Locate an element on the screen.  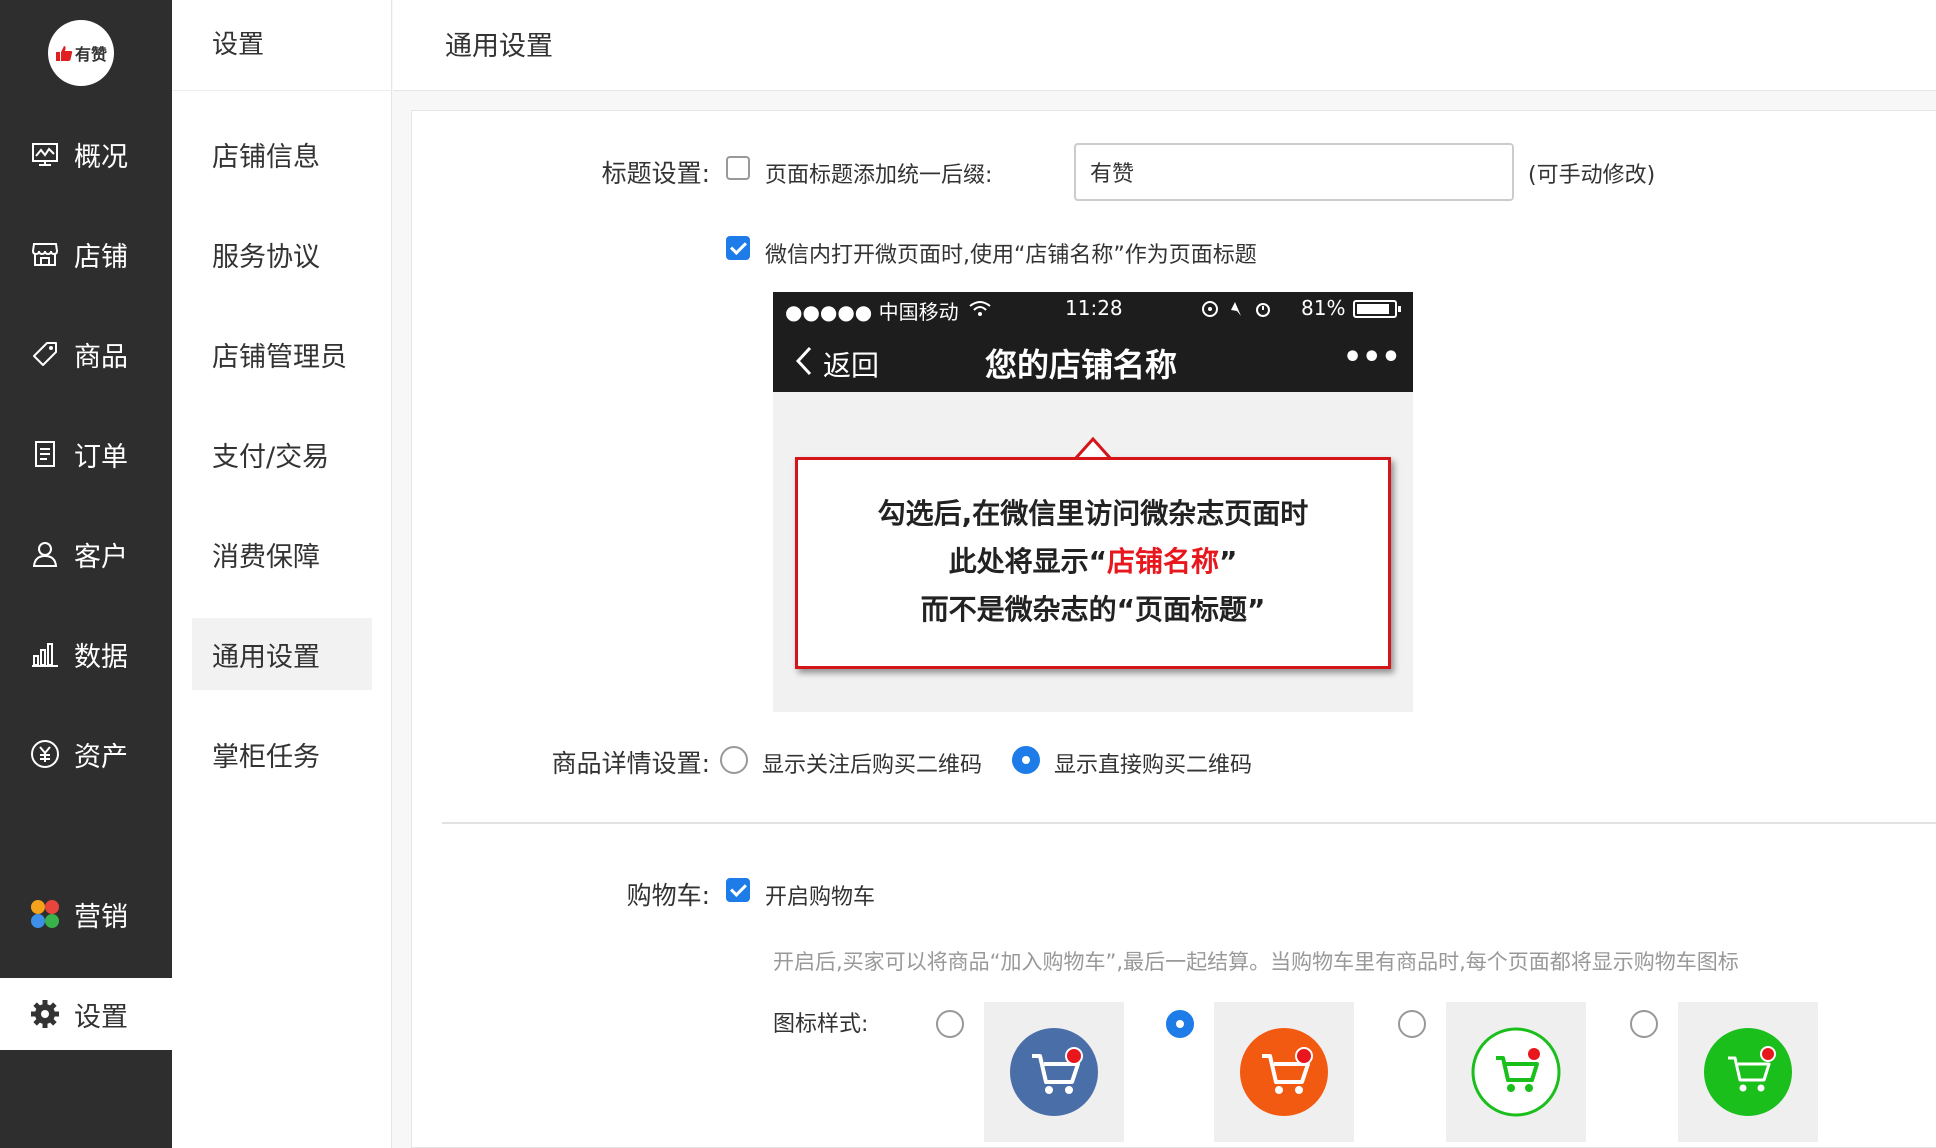
order-icon is located at coordinates (45, 454).